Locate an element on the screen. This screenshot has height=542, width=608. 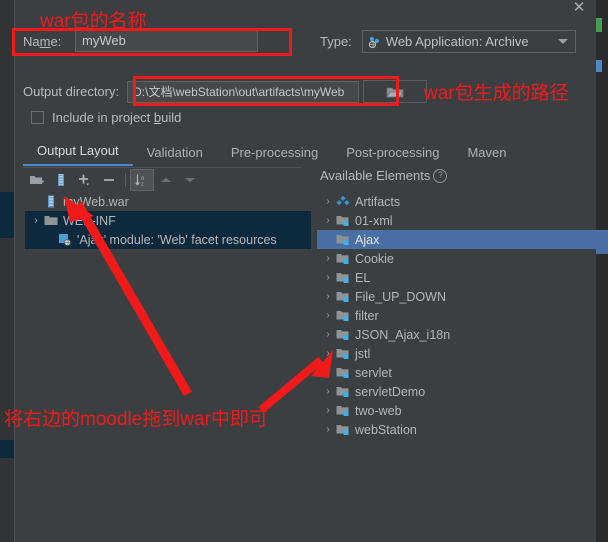
available-tree-row: › Cookie is located at coordinates (462, 258).